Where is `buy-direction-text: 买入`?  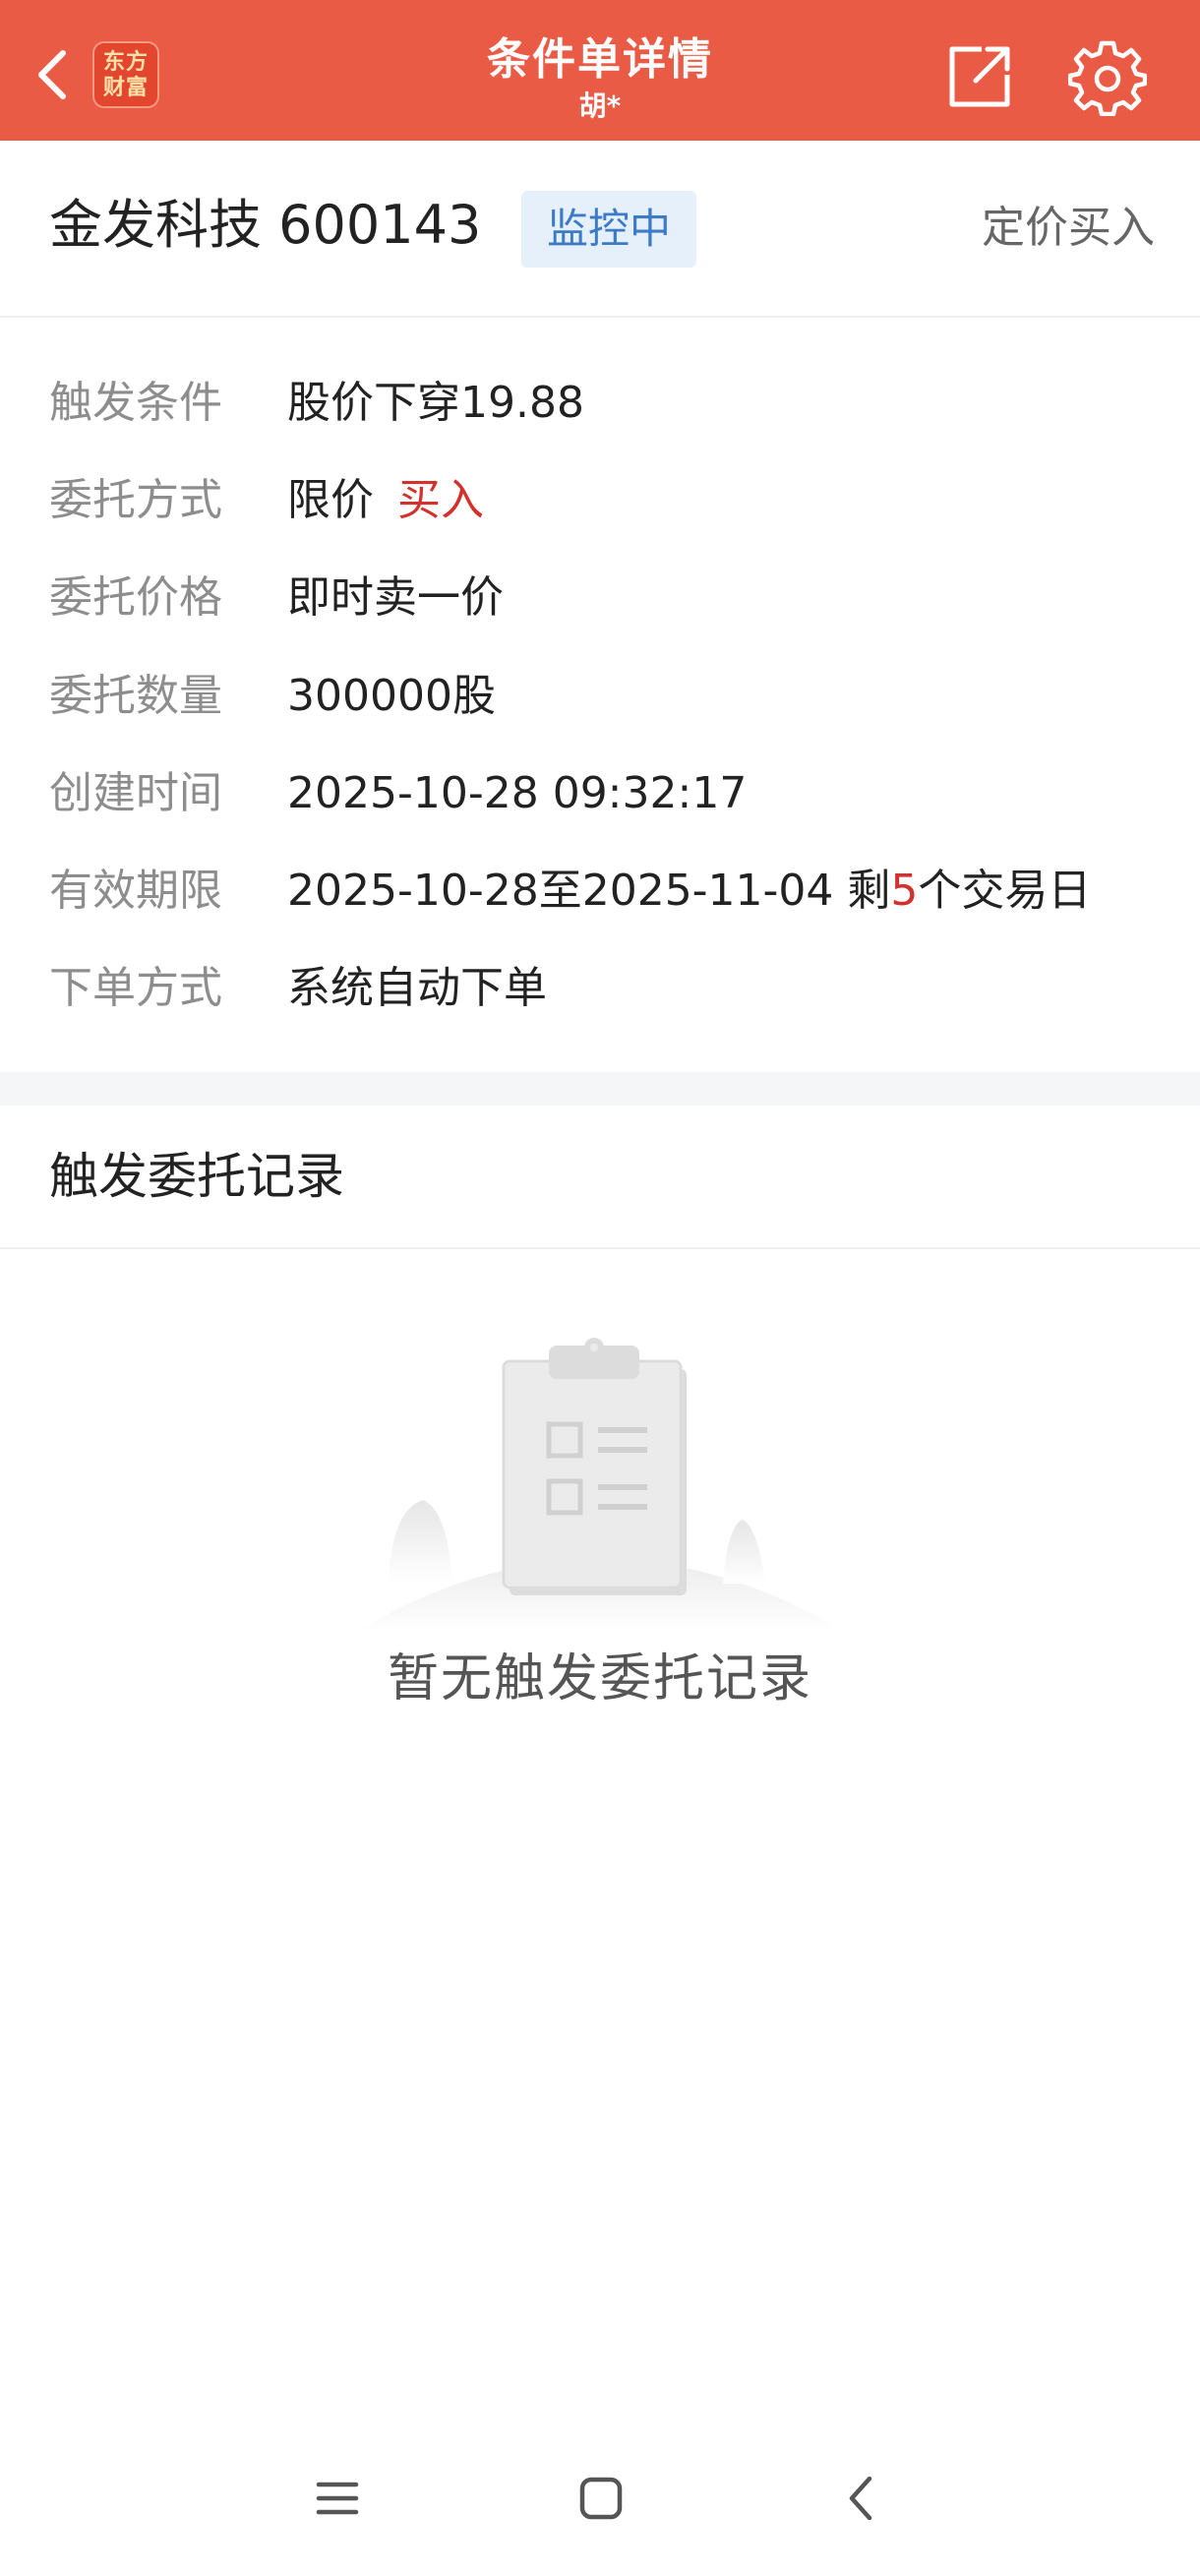
buy-direction-text: 买入 is located at coordinates (440, 500).